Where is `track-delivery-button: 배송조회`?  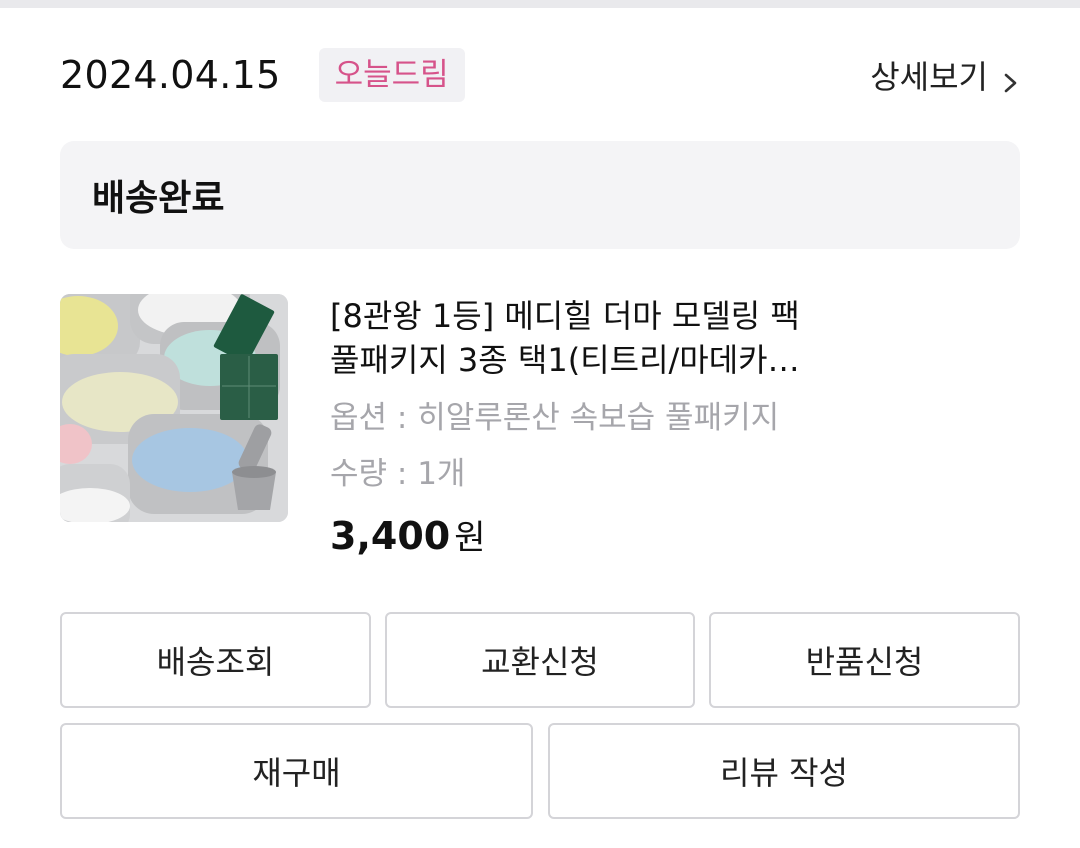
track-delivery-button: 배송조회 is located at coordinates (215, 660).